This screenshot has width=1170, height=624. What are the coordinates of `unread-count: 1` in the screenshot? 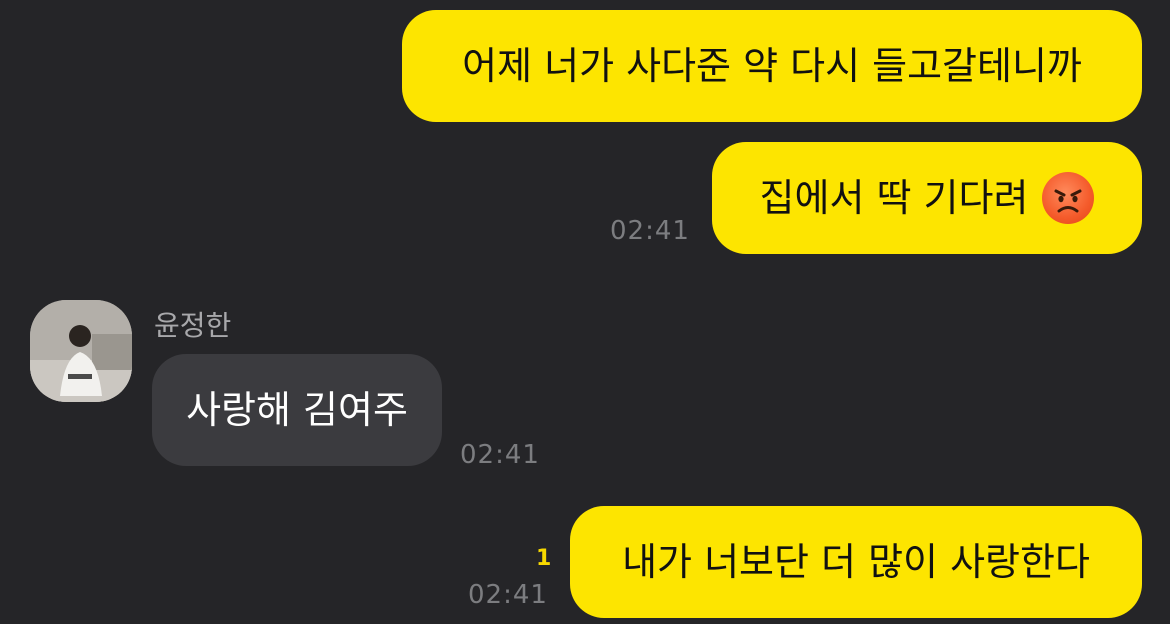 It's located at (544, 558).